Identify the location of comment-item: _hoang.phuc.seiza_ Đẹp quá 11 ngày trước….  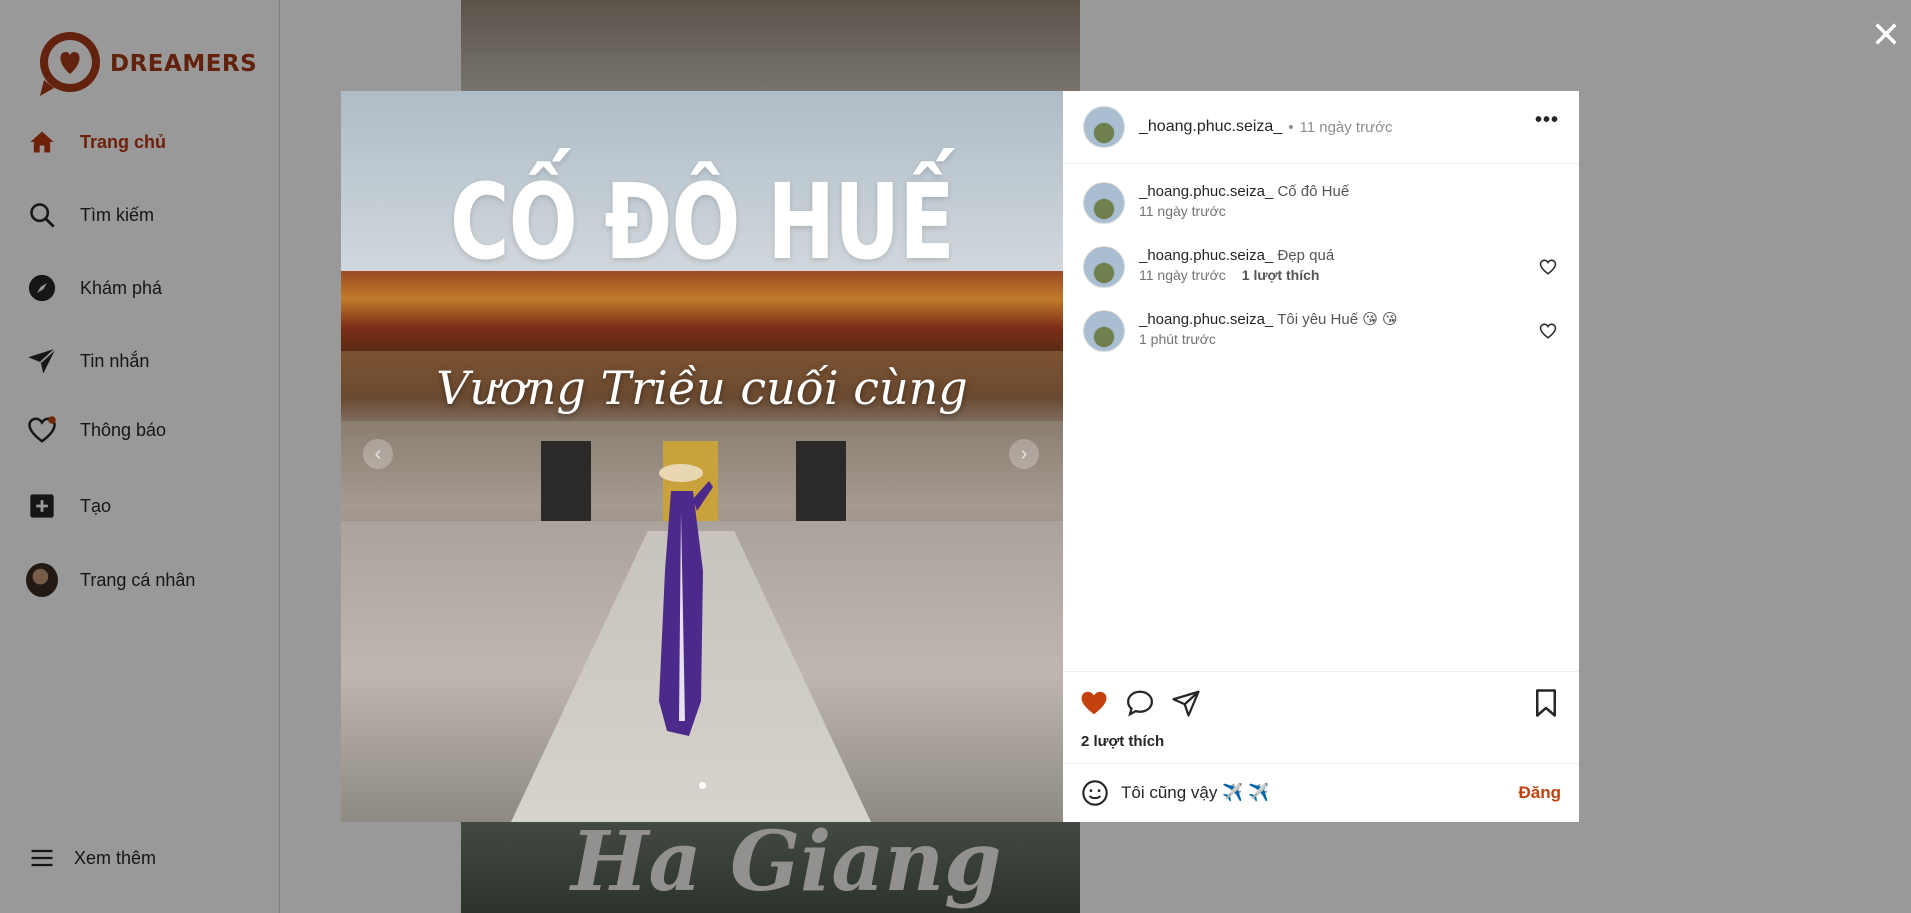
(1208, 267).